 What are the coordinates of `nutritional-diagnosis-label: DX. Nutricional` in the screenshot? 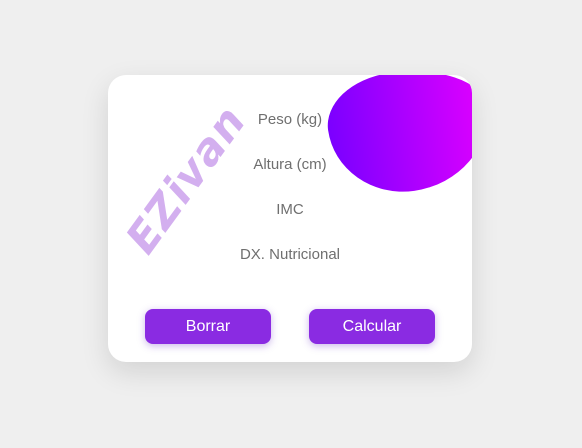 It's located at (290, 254).